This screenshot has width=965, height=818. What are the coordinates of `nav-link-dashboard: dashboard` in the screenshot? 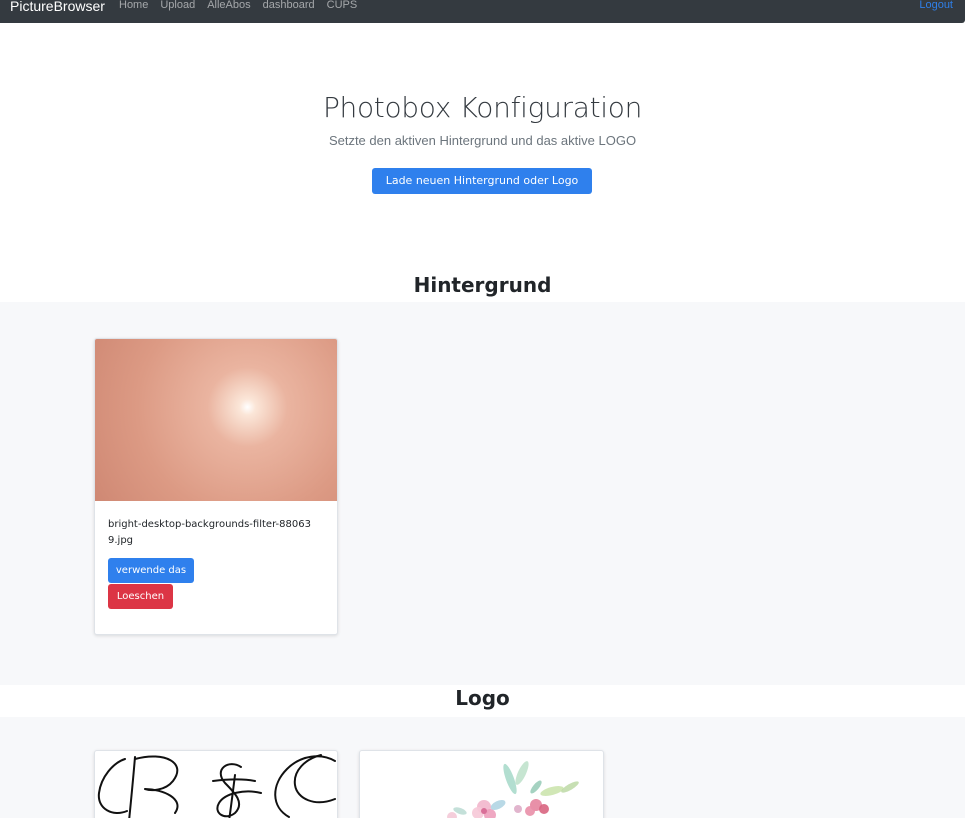 It's located at (289, 6).